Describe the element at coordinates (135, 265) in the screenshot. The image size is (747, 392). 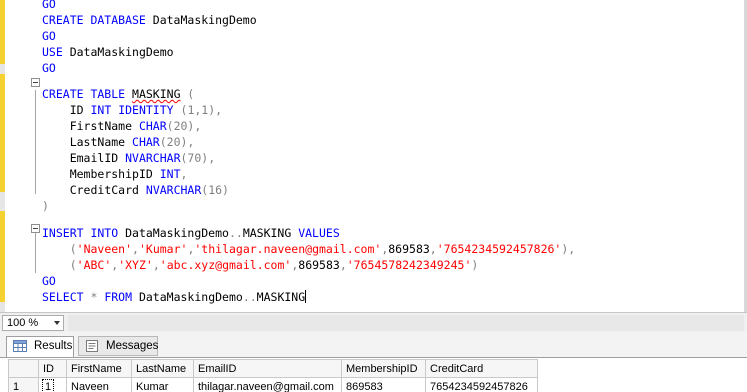
I see `string-literal: 'XYZ'` at that location.